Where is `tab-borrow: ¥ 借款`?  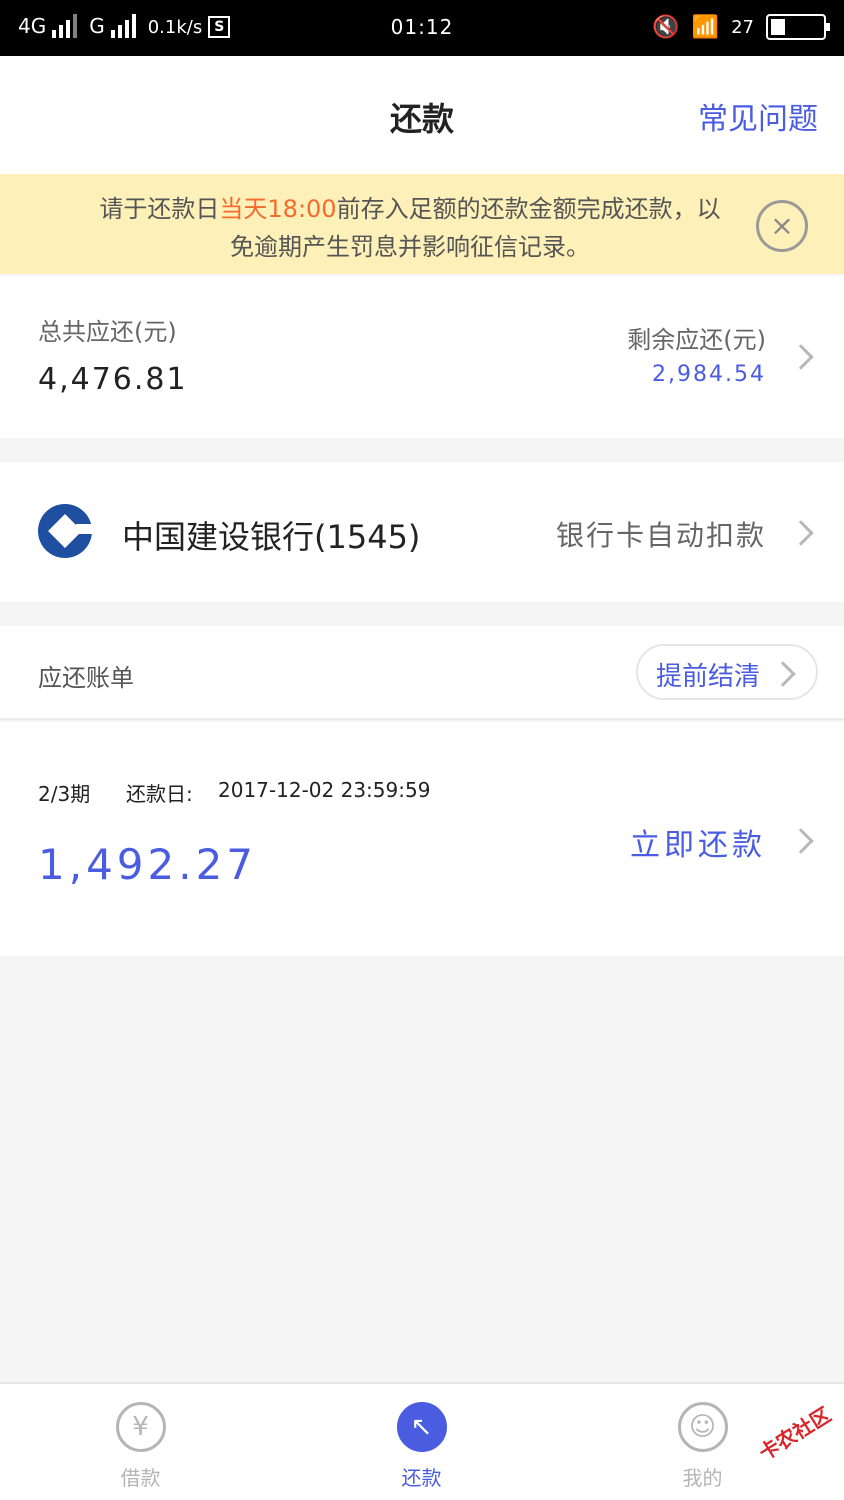 tab-borrow: ¥ 借款 is located at coordinates (140, 1442).